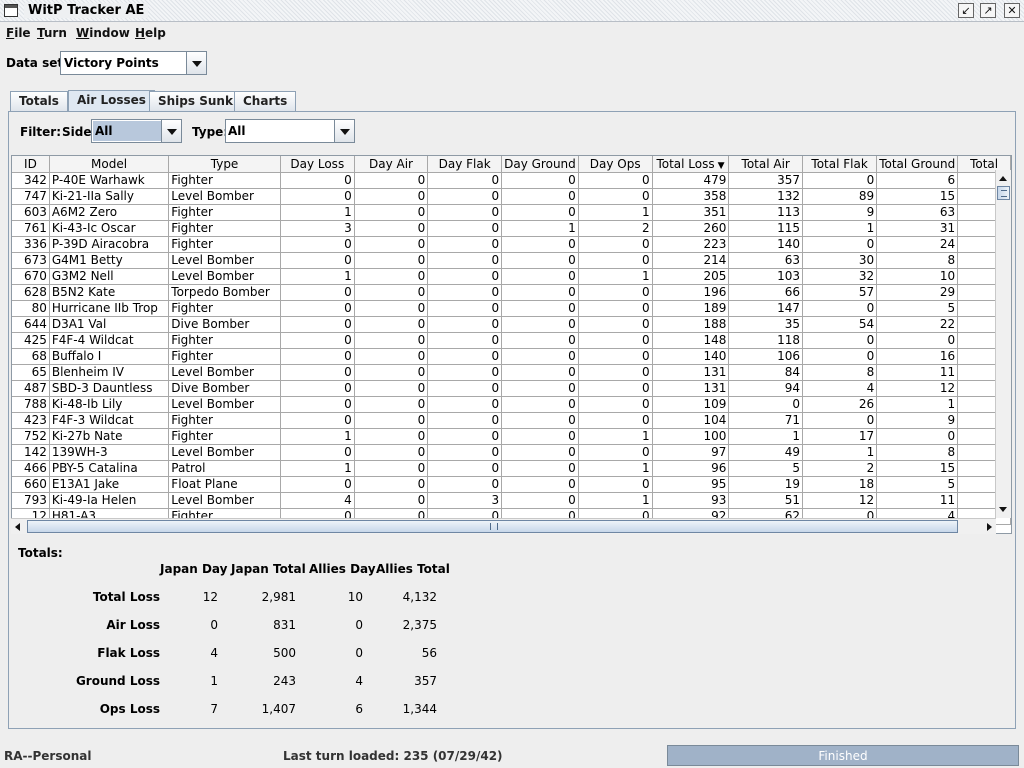 Image resolution: width=1024 pixels, height=768 pixels. Describe the element at coordinates (511, 212) in the screenshot. I see `table-row: 603 A6M2 Zero Fighter 1 0 0 0 1 351 113 9 63` at that location.